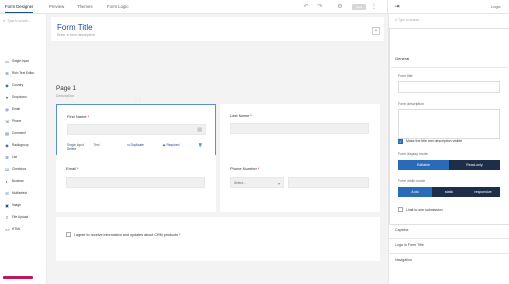 This screenshot has height=284, width=509. I want to click on toggle-icon: ◐, so click(7, 181).